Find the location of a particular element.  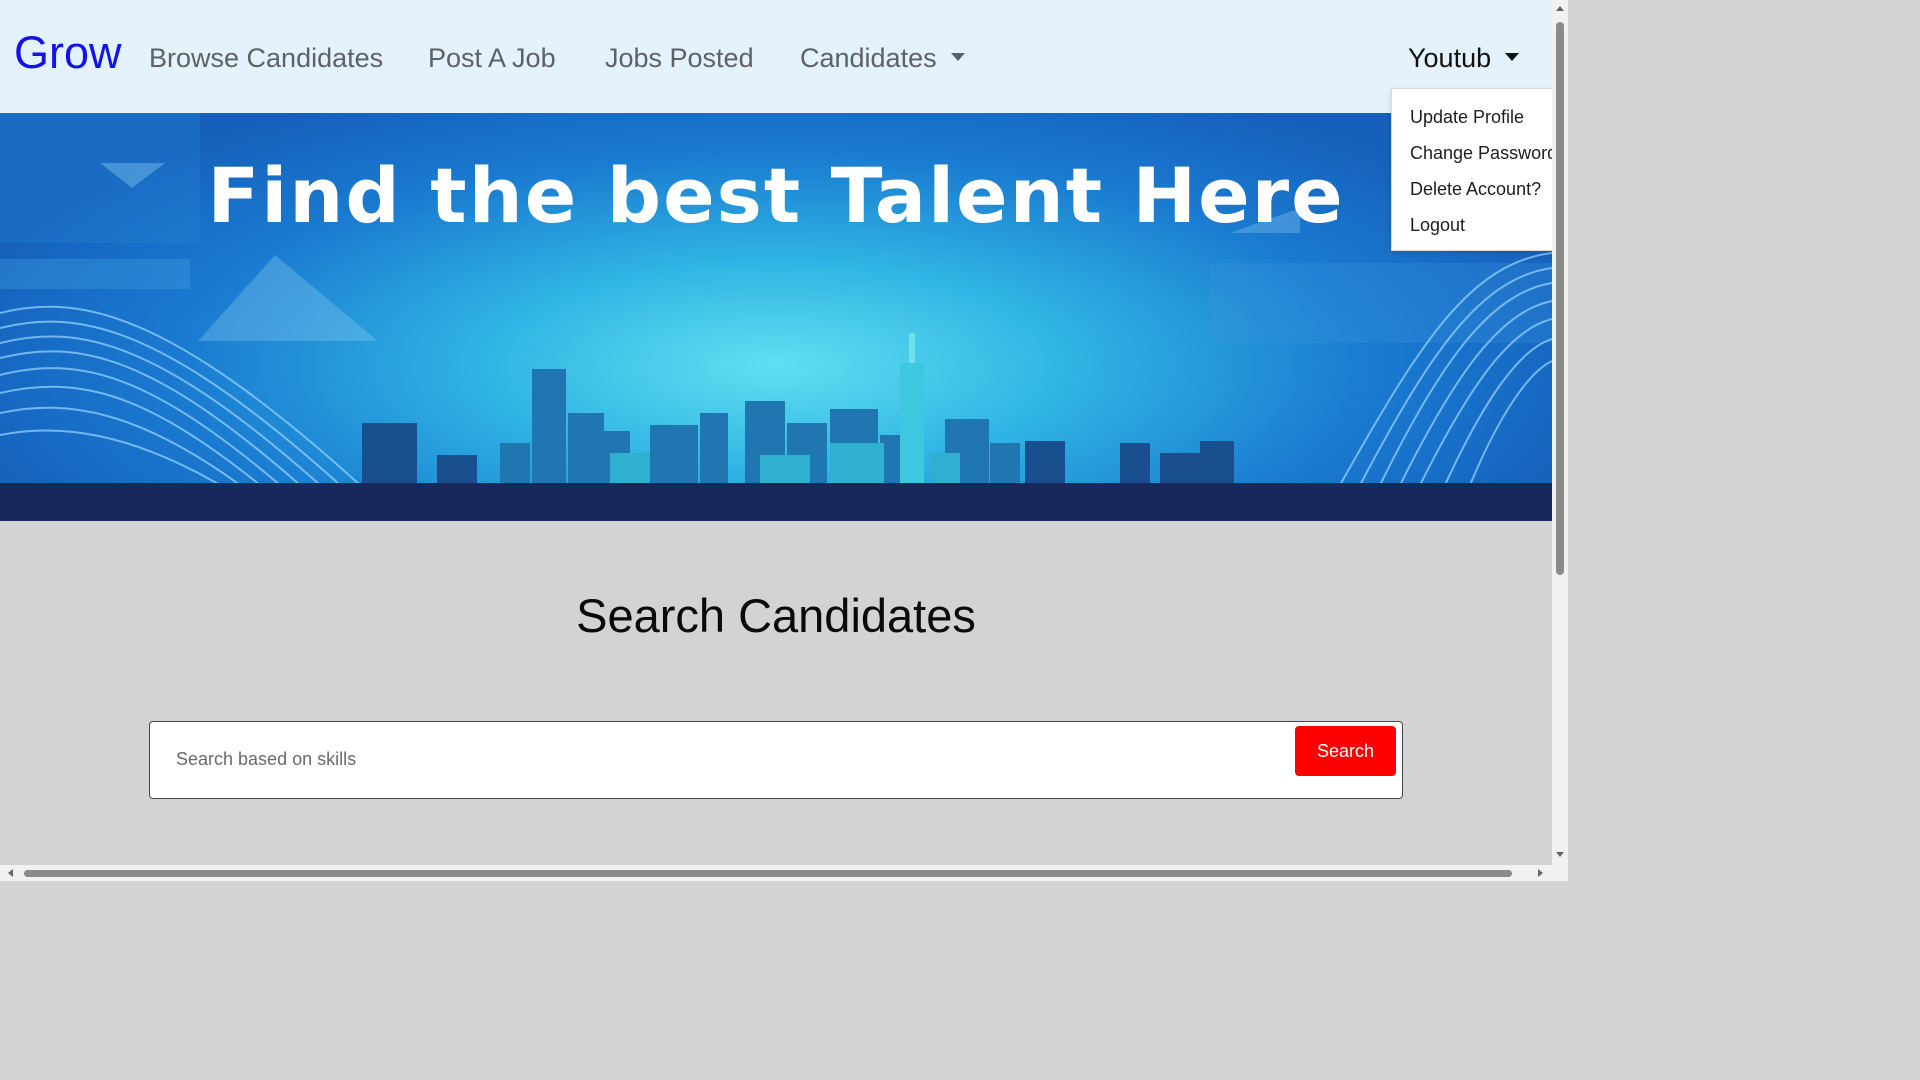

vertical-scroll-thumb is located at coordinates (1560, 298).